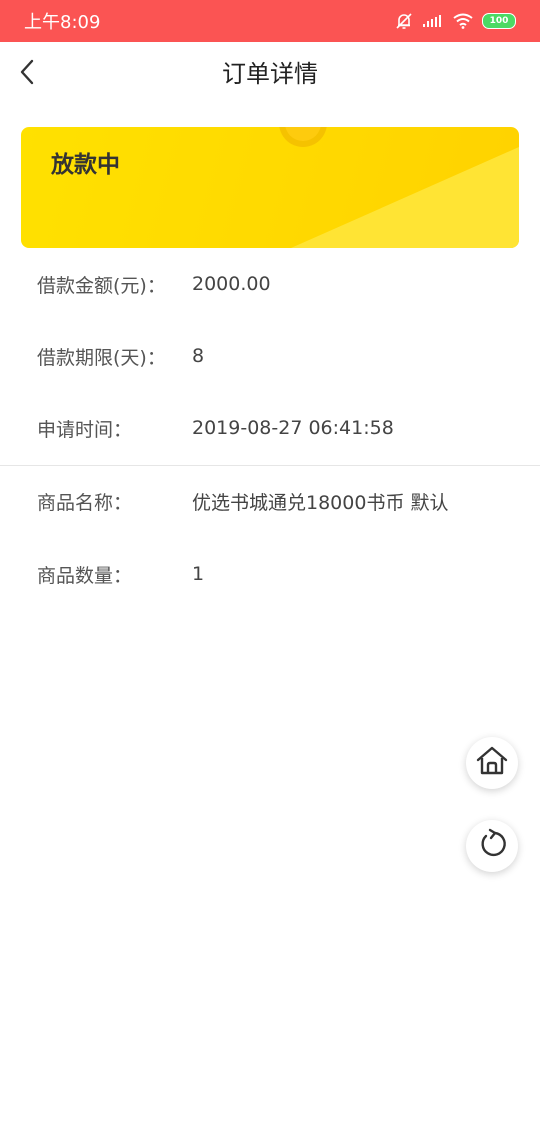 Image resolution: width=540 pixels, height=1140 pixels. I want to click on status-icons: 100, so click(455, 21).